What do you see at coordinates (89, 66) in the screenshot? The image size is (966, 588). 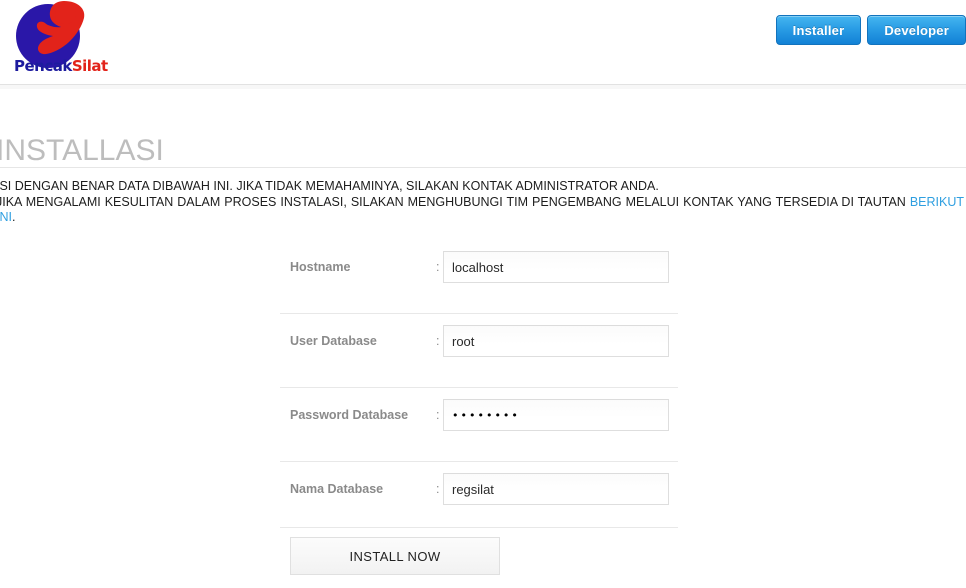 I see `logo-word-silat: Silat` at bounding box center [89, 66].